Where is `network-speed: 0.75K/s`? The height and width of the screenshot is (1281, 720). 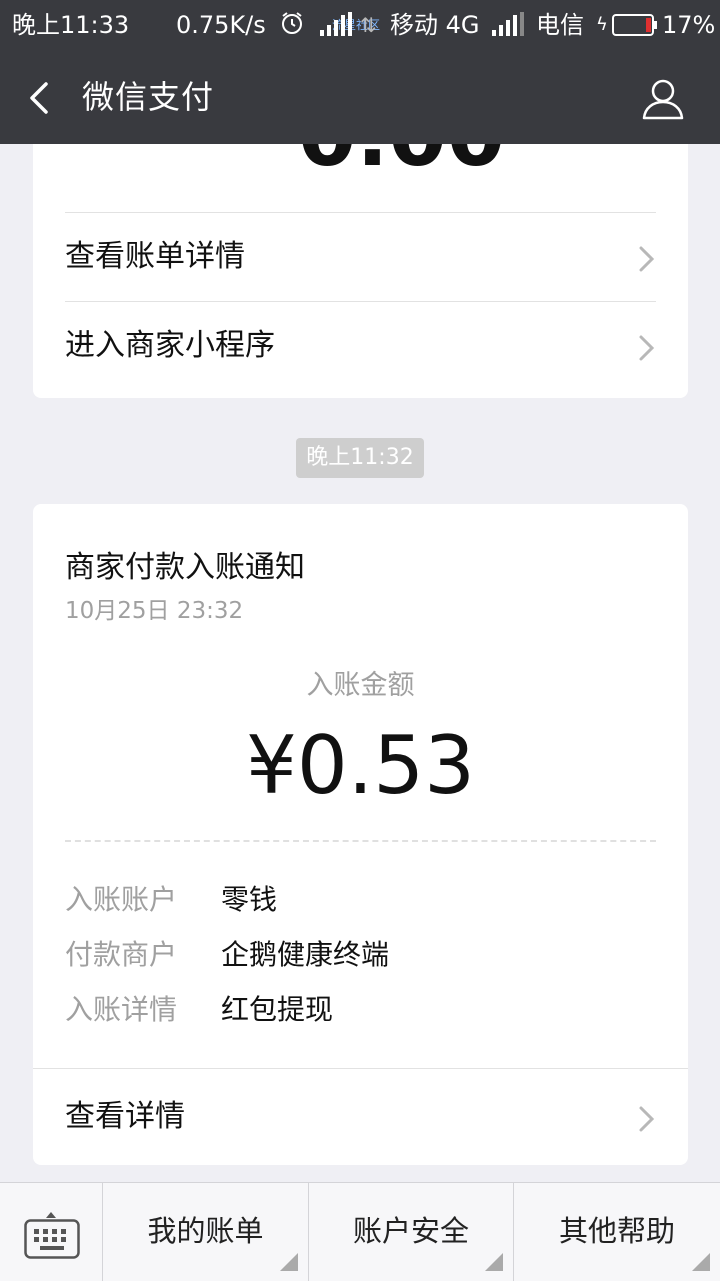
network-speed: 0.75K/s is located at coordinates (221, 25).